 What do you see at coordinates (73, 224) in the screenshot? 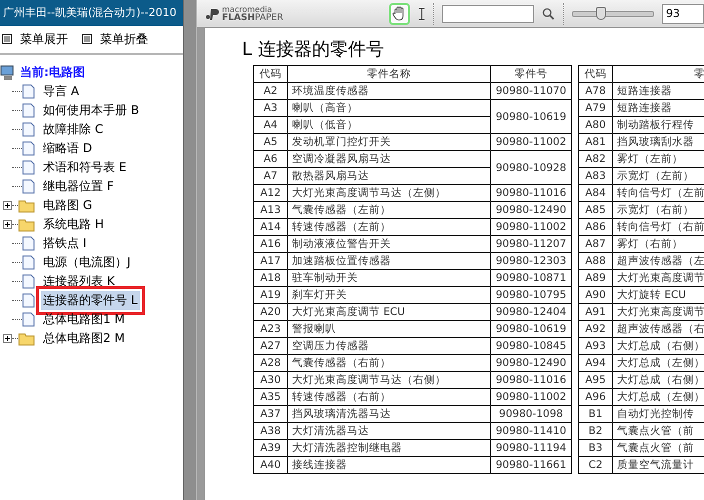
I see `tree-item: 系统电路 H` at bounding box center [73, 224].